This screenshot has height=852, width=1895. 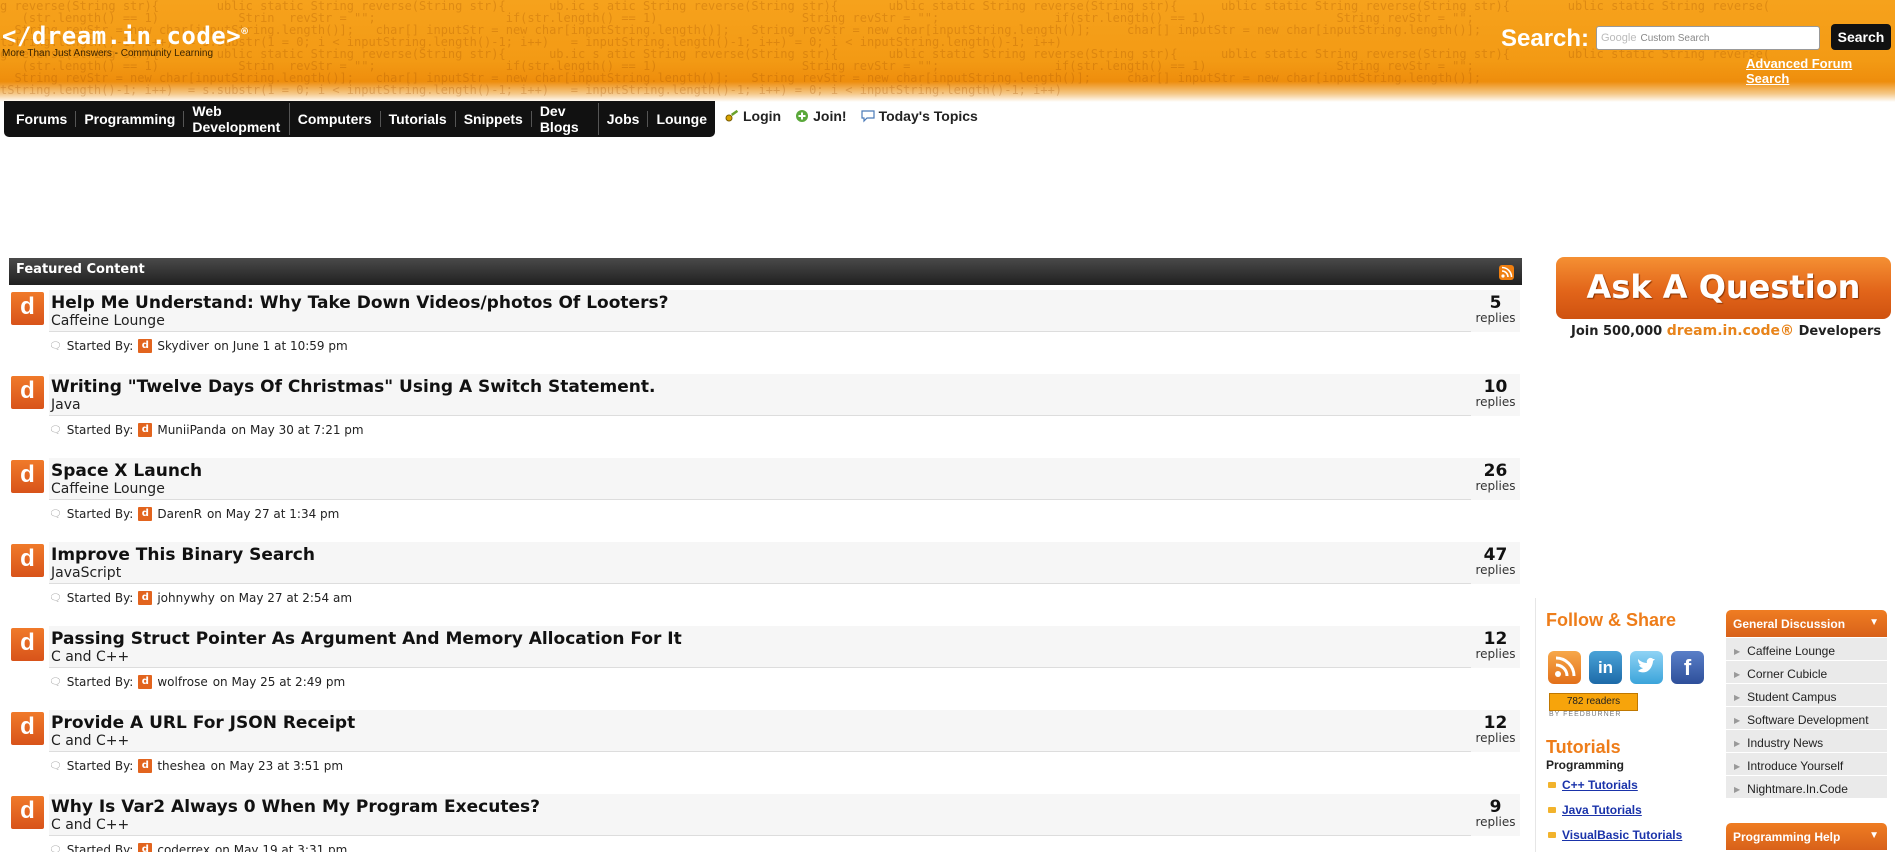 I want to click on topic-replies: 5 replies, so click(x=1495, y=311).